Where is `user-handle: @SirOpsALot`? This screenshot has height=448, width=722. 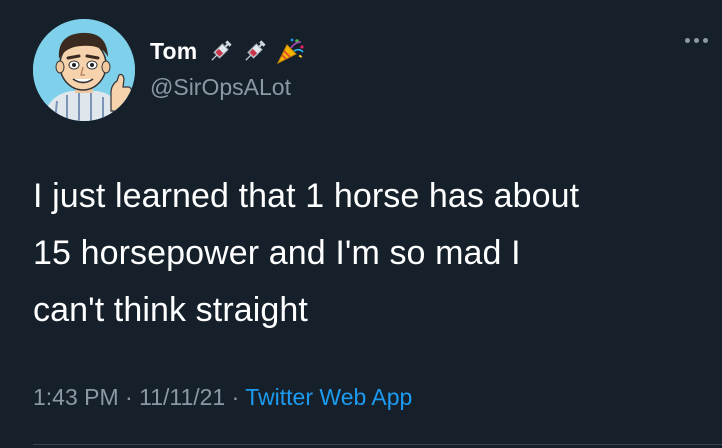
user-handle: @SirOpsALot is located at coordinates (220, 87).